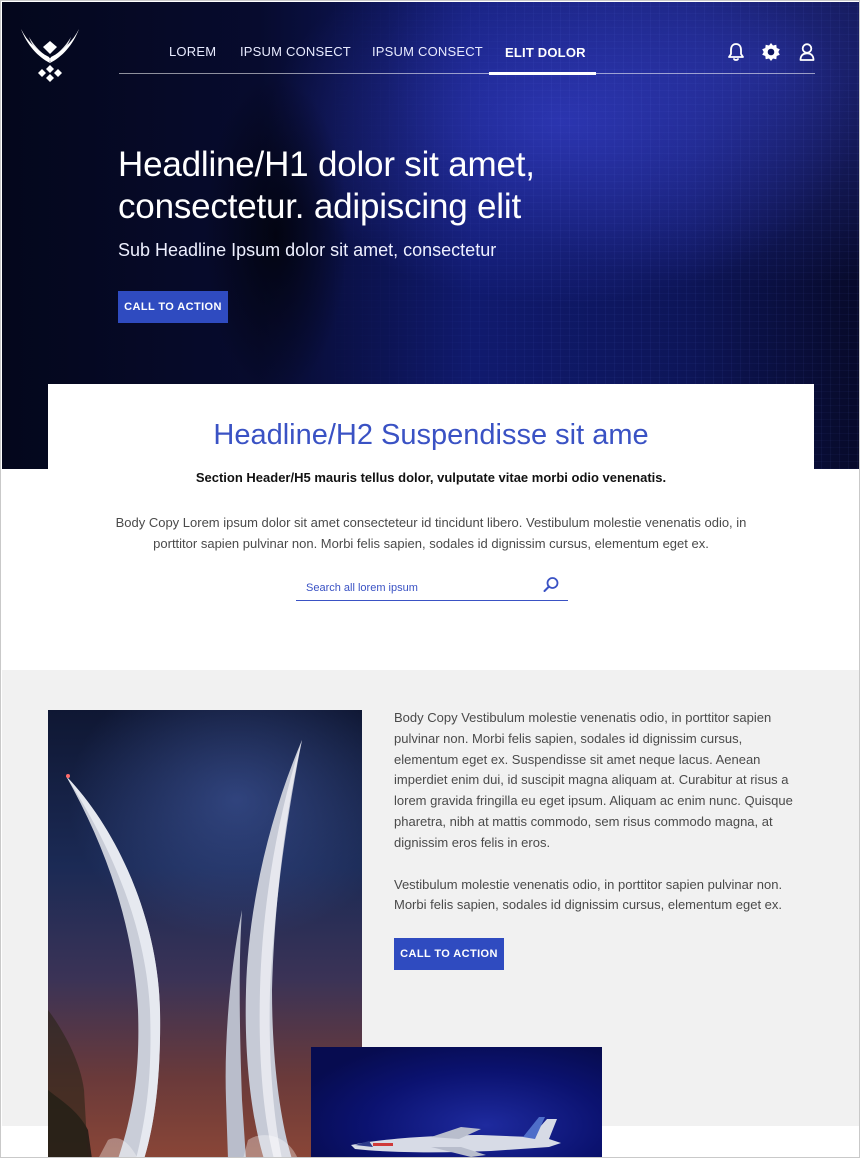  I want to click on search-icon, so click(551, 585).